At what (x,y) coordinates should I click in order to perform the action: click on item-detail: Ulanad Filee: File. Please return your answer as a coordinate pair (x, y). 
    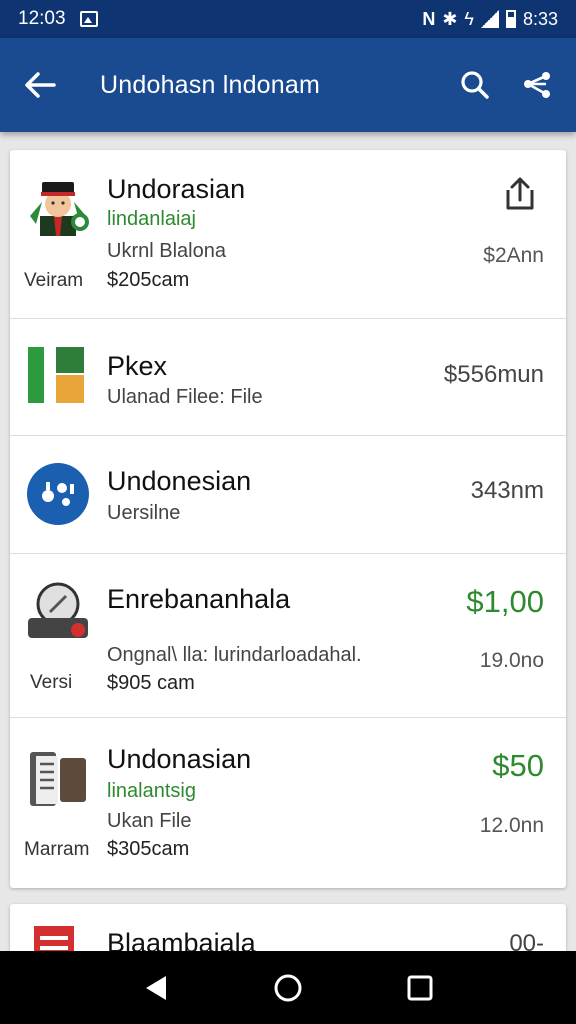
    Looking at the image, I should click on (185, 397).